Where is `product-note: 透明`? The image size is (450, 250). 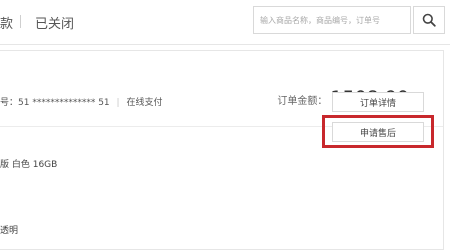 product-note: 透明 is located at coordinates (9, 231).